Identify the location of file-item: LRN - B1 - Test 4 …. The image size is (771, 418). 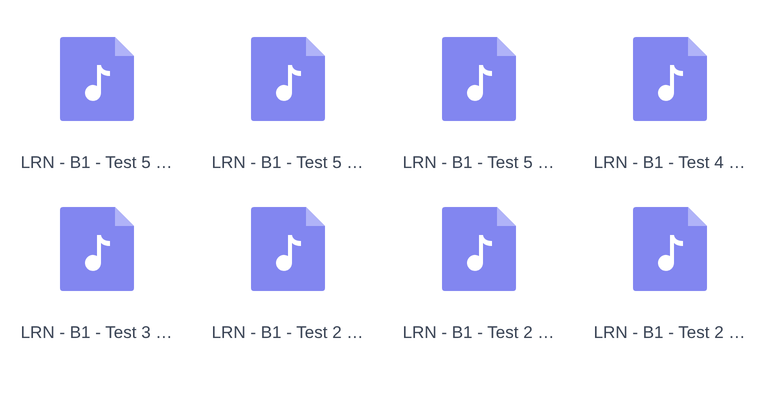
(669, 105).